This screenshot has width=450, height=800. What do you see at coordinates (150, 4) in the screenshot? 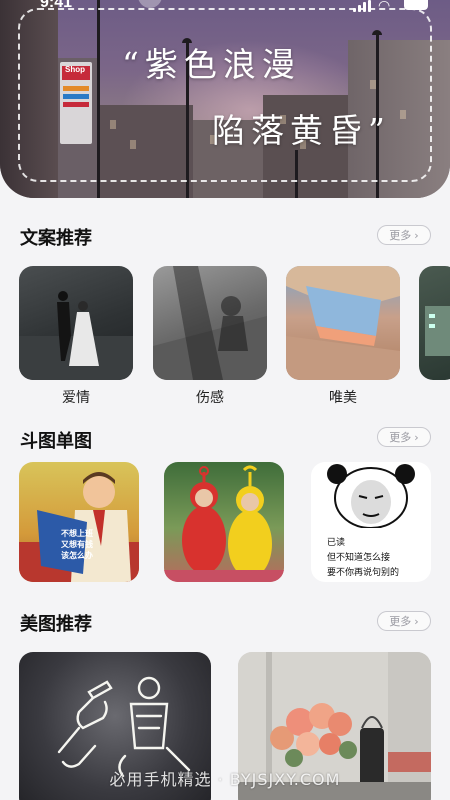
I see `camera-notch` at bounding box center [150, 4].